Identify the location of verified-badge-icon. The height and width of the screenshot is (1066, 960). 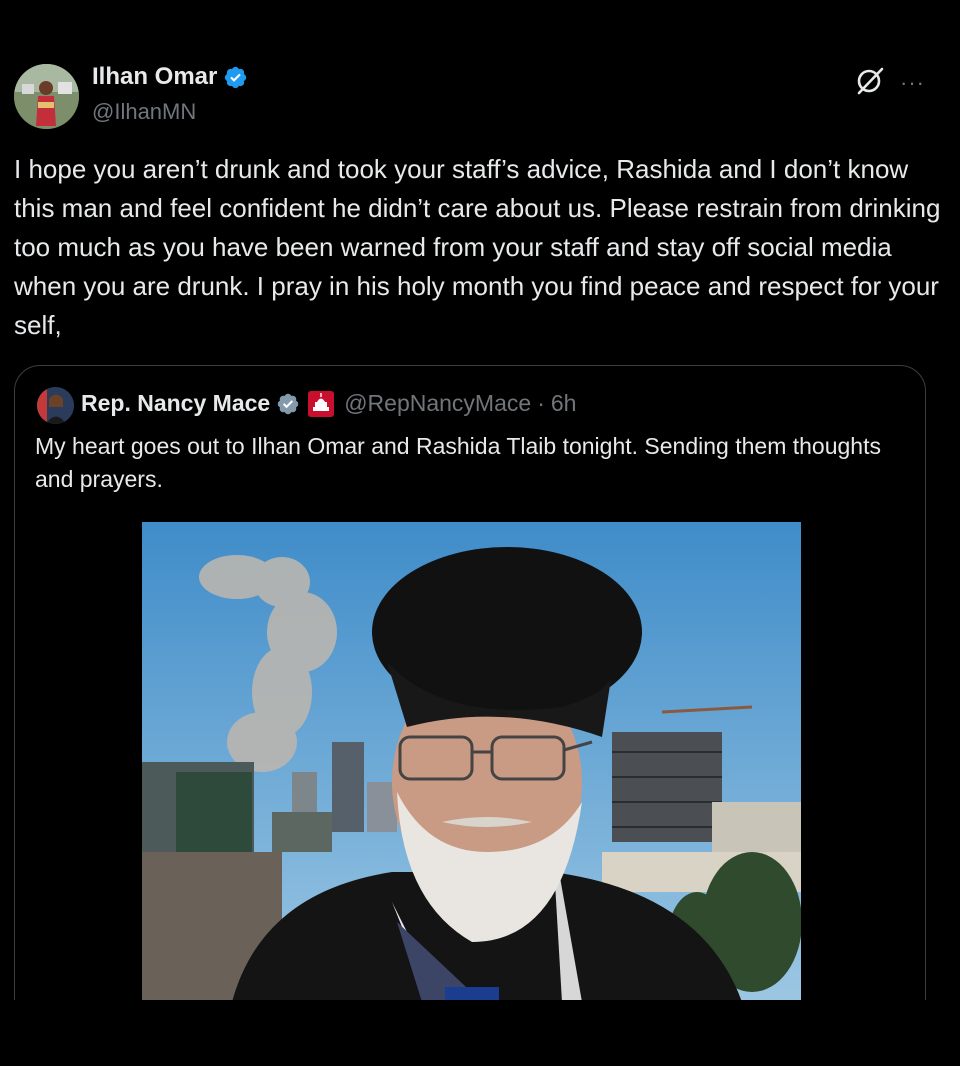
(236, 77).